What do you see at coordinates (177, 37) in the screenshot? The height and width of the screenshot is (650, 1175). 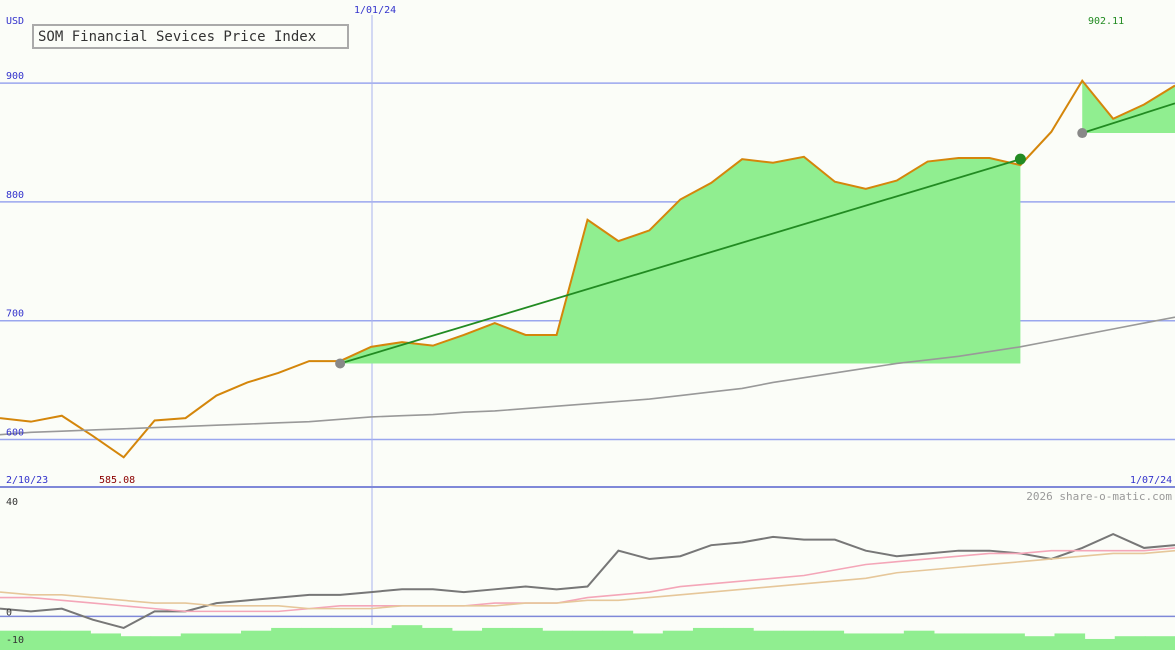 I see `chart-title: SOM Financial Sevices Price Index` at bounding box center [177, 37].